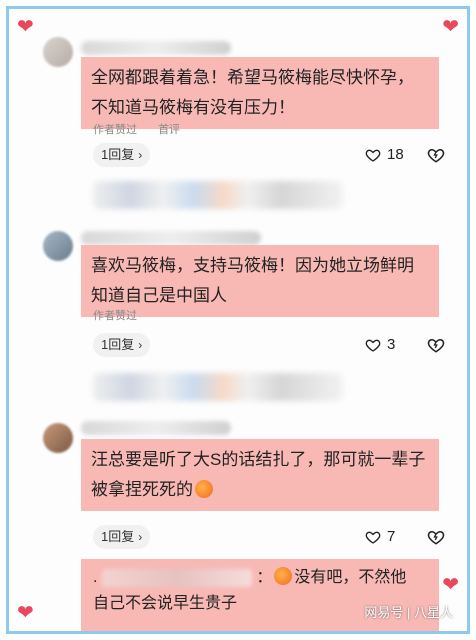  Describe the element at coordinates (145, 129) in the screenshot. I see `comment-tags: 作者赞过 首评` at that location.